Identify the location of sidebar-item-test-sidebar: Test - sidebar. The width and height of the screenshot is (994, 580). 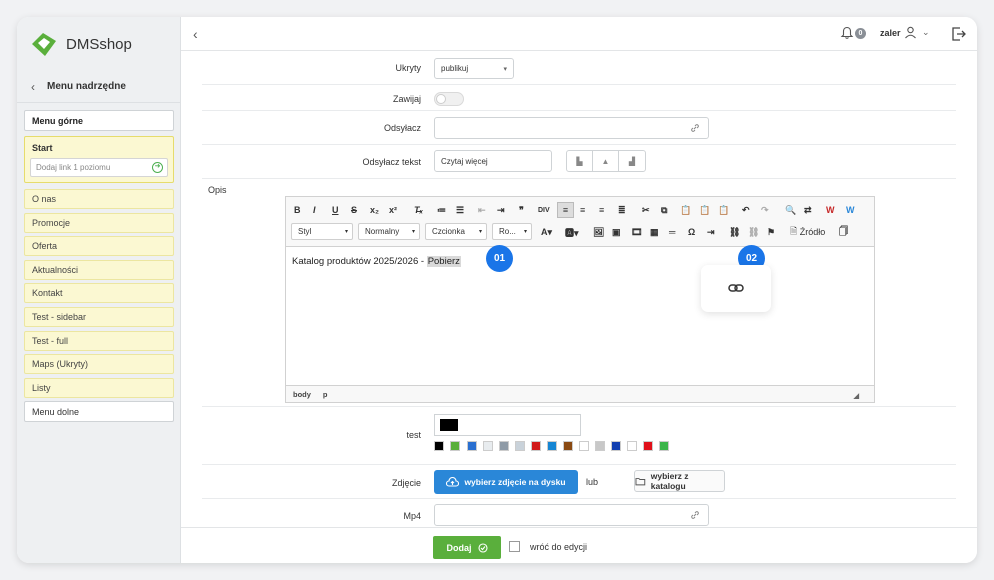
(99, 317).